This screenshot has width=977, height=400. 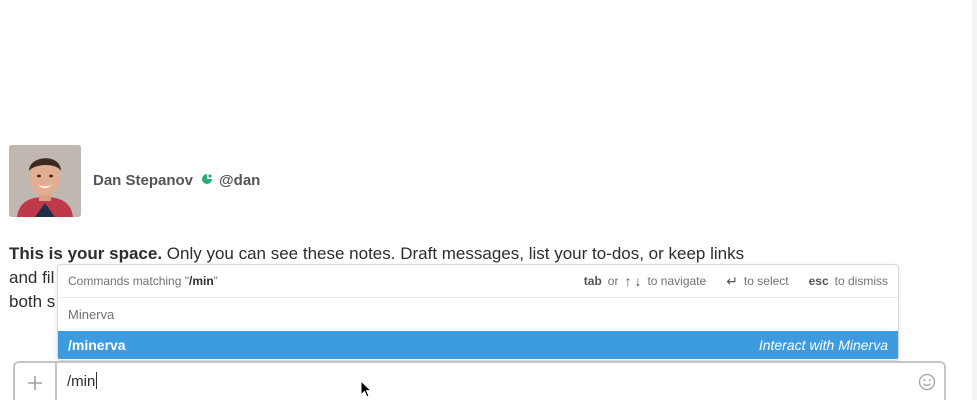 What do you see at coordinates (766, 281) in the screenshot?
I see `select-label: to select` at bounding box center [766, 281].